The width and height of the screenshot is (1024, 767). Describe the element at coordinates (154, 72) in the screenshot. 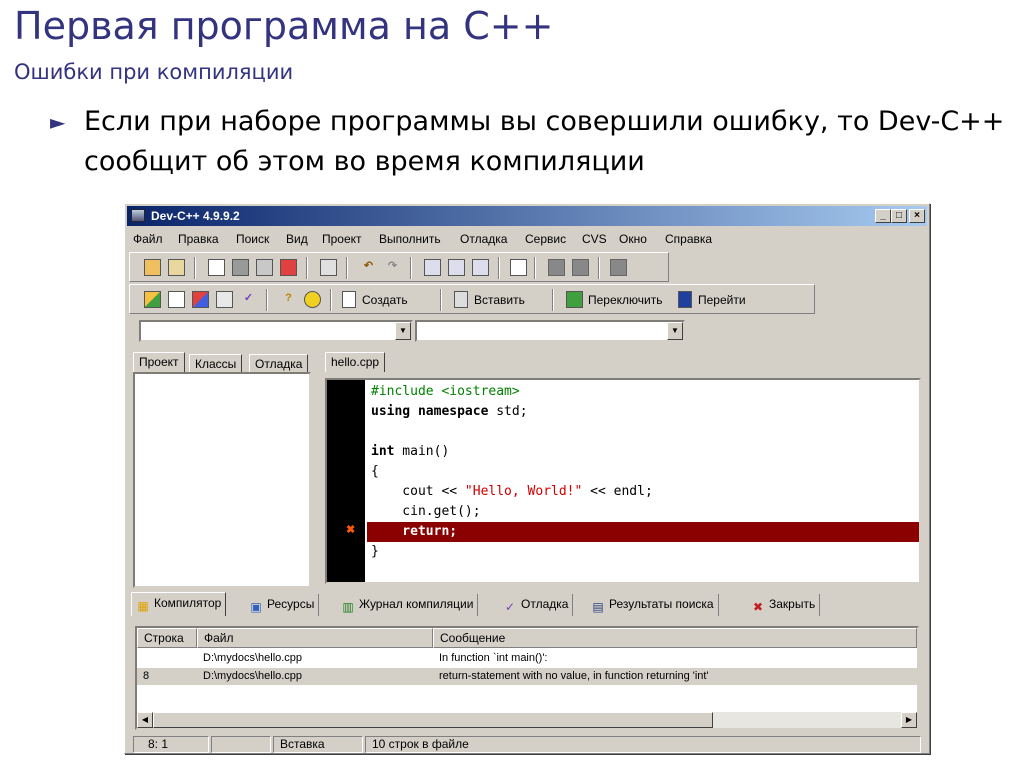

I see `slide-subtitle: Ошибки при компиляции` at that location.